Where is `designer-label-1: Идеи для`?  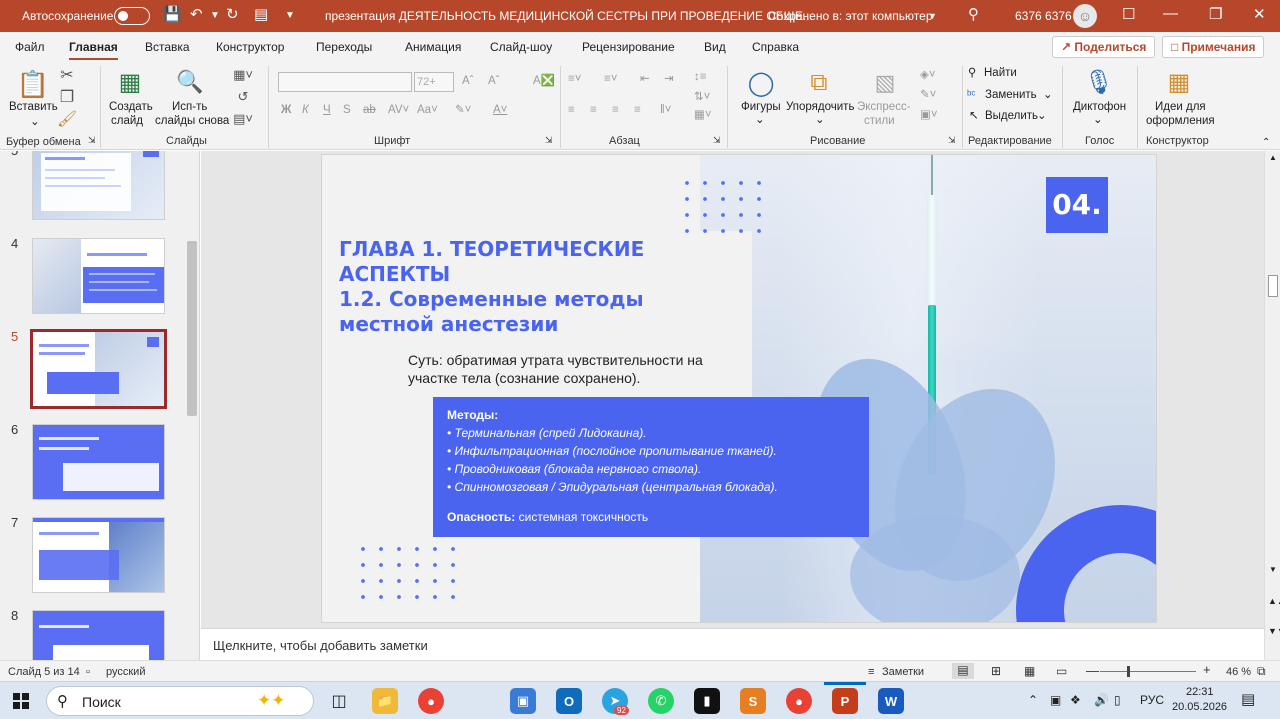 designer-label-1: Идеи для is located at coordinates (1180, 107).